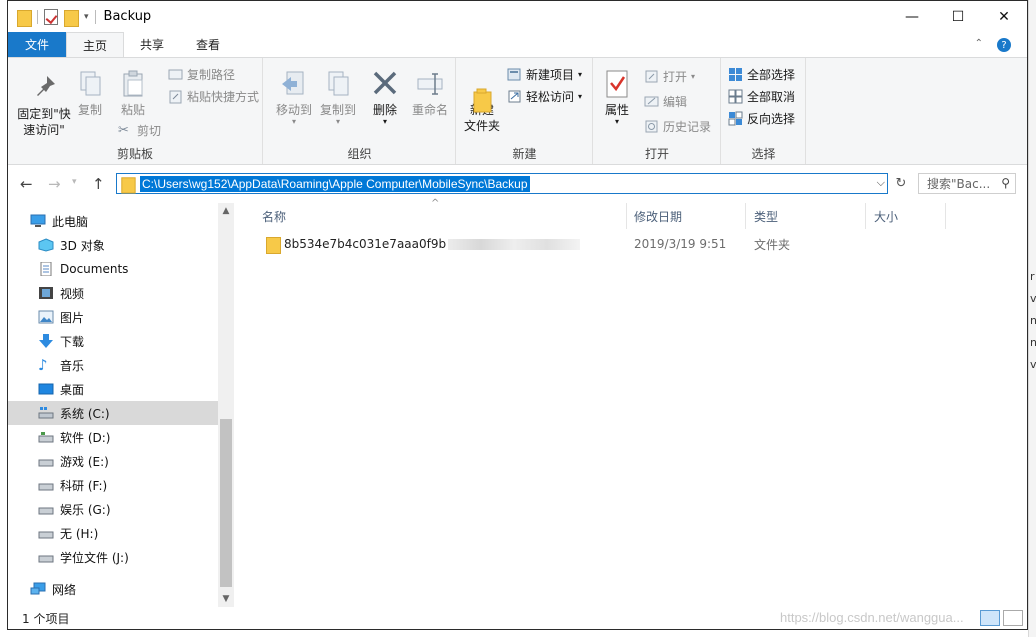 The height and width of the screenshot is (637, 1036). Describe the element at coordinates (139, 130) in the screenshot. I see `cut-button: ✂ 剪切` at that location.